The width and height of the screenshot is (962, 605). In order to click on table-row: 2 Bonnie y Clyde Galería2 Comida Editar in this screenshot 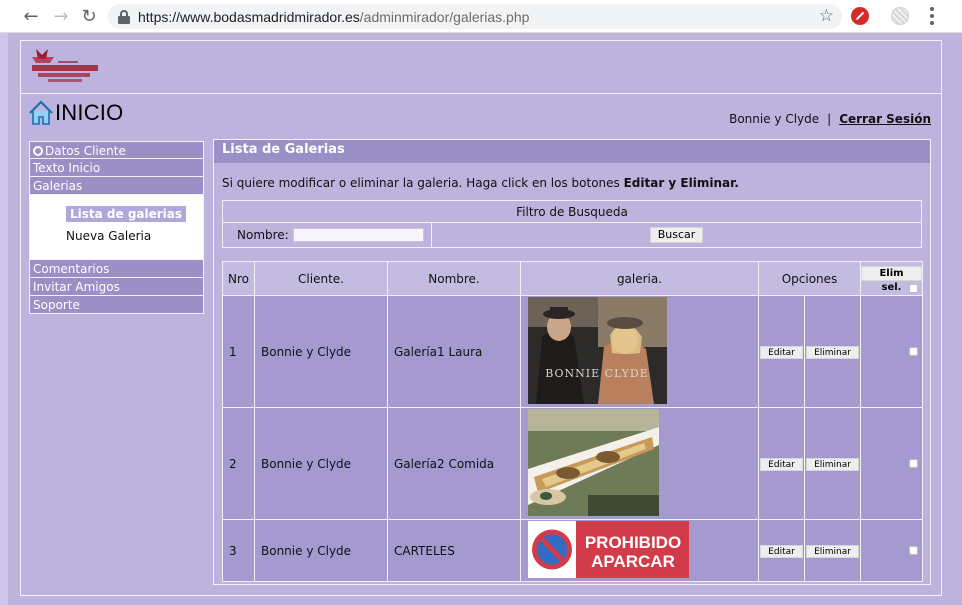, I will do `click(572, 463)`.